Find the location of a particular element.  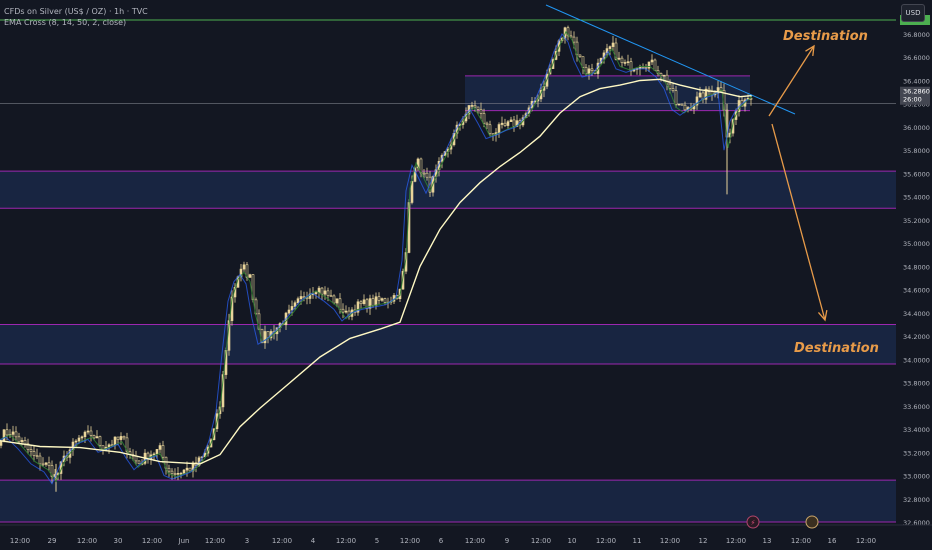

price-tick-label: 36.4000 is located at coordinates (916, 81).